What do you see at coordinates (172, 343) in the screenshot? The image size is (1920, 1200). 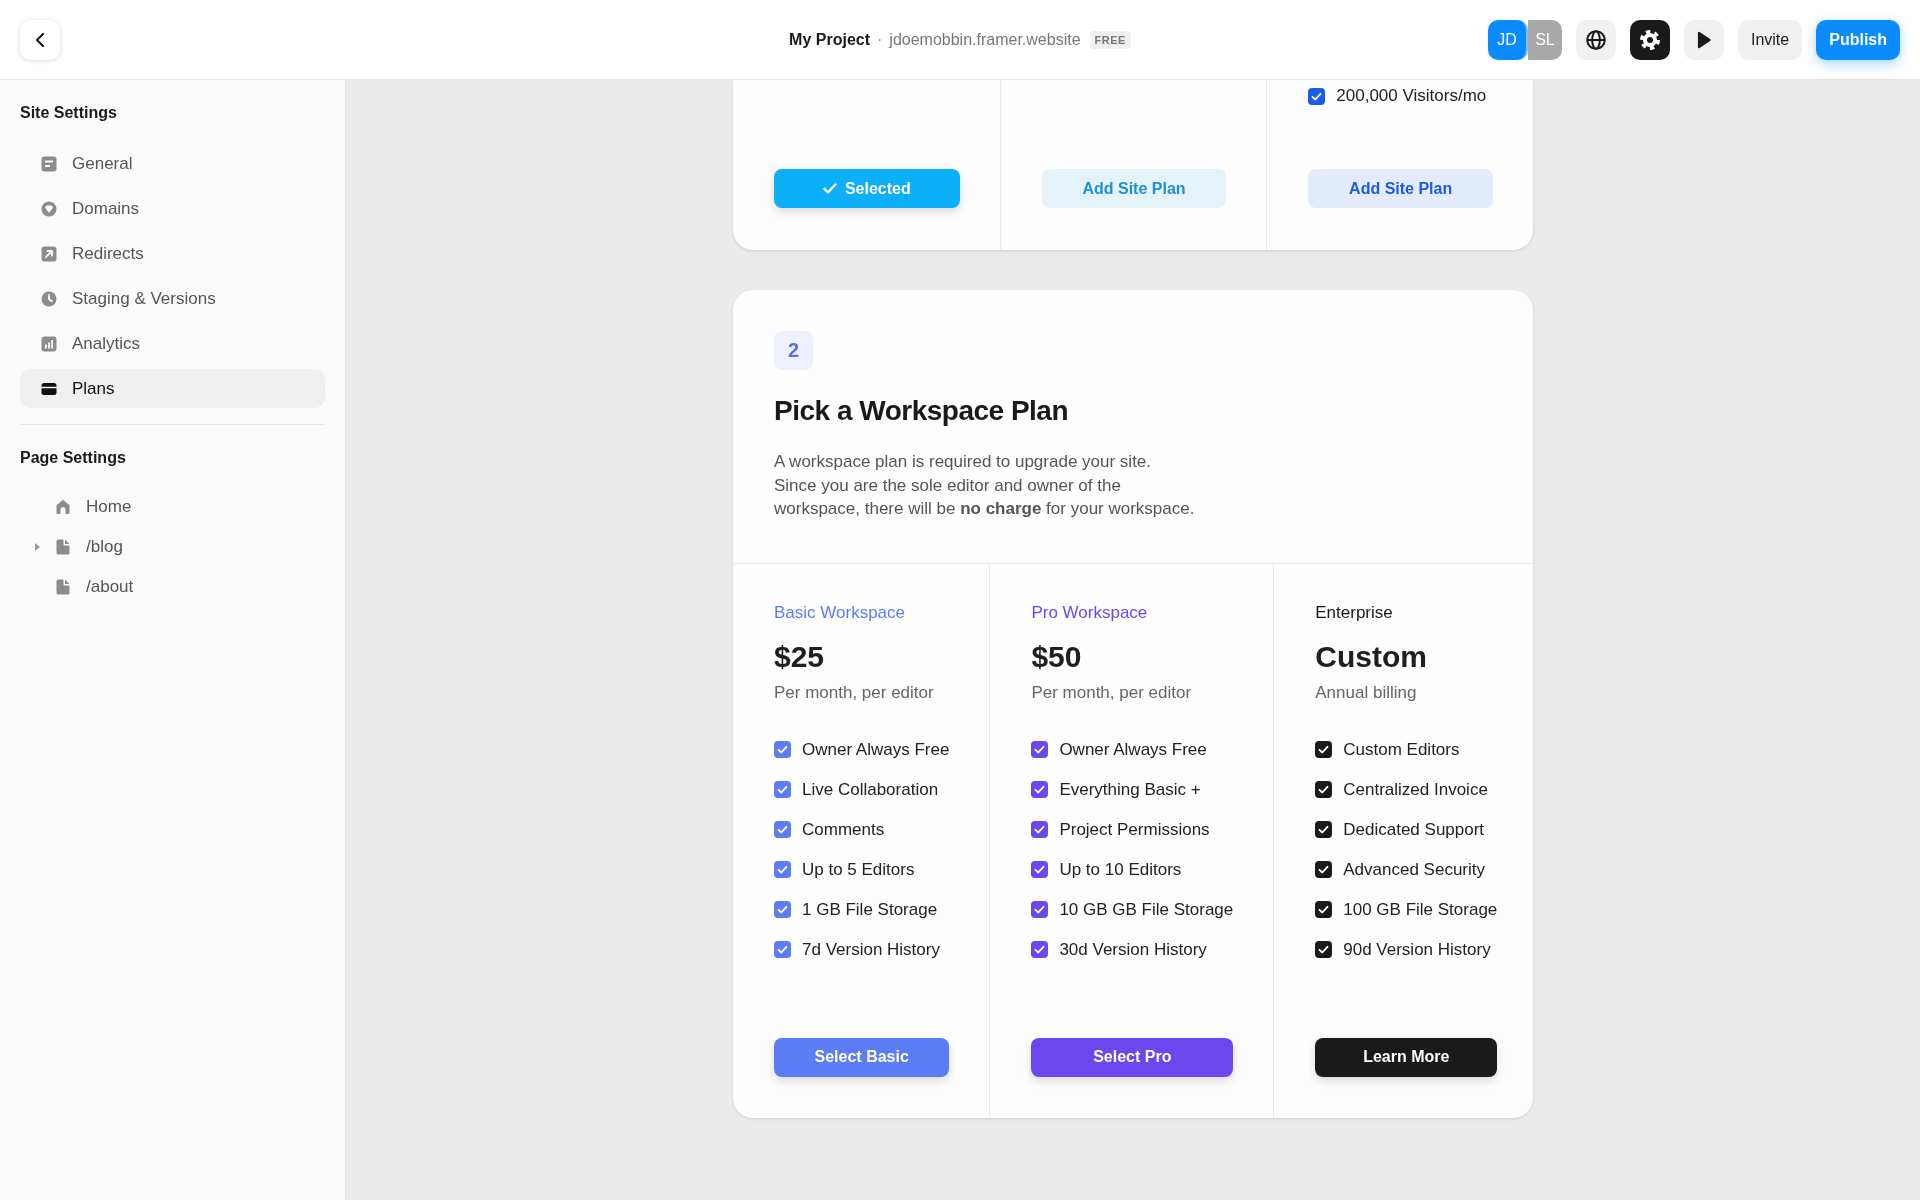 I see `sidebar-item: Analytics` at bounding box center [172, 343].